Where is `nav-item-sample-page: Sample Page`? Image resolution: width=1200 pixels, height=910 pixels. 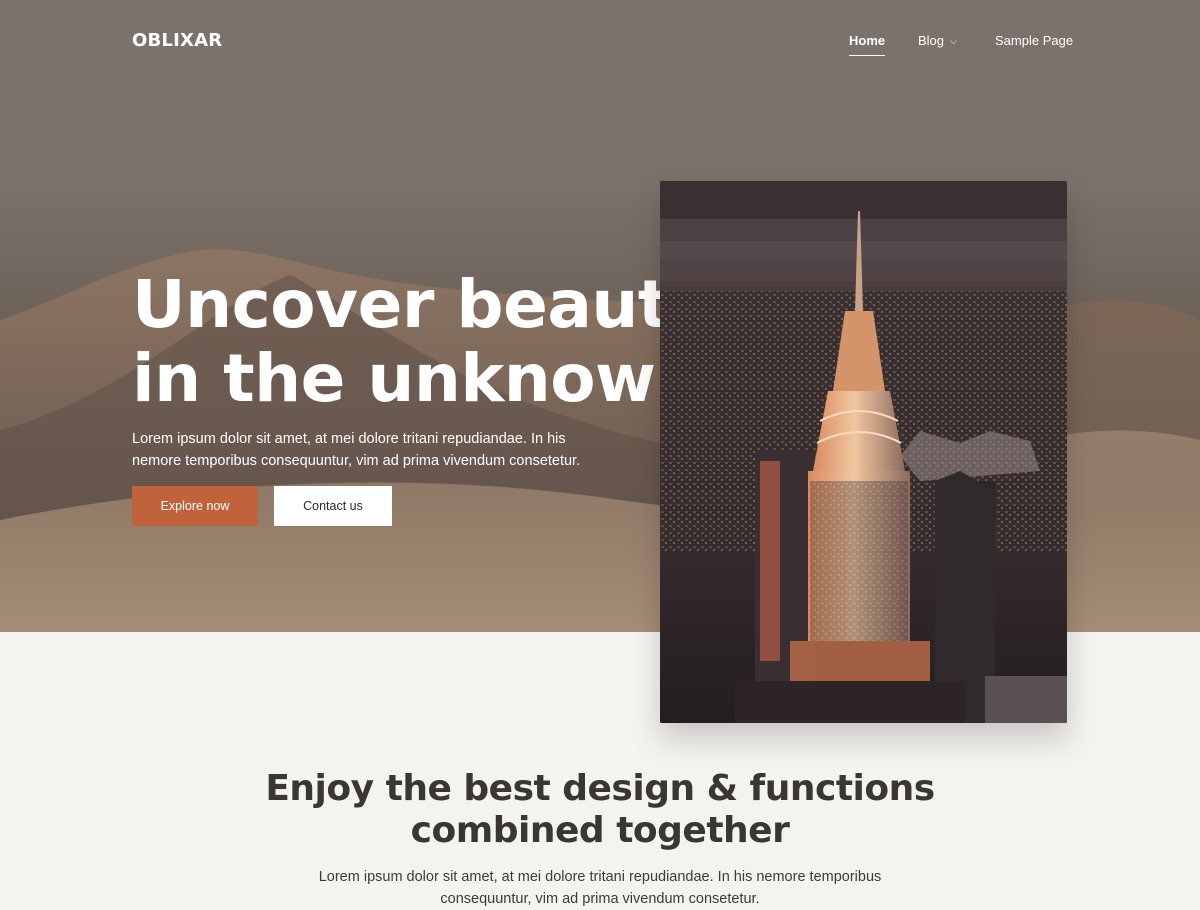
nav-item-sample-page: Sample Page is located at coordinates (1034, 40).